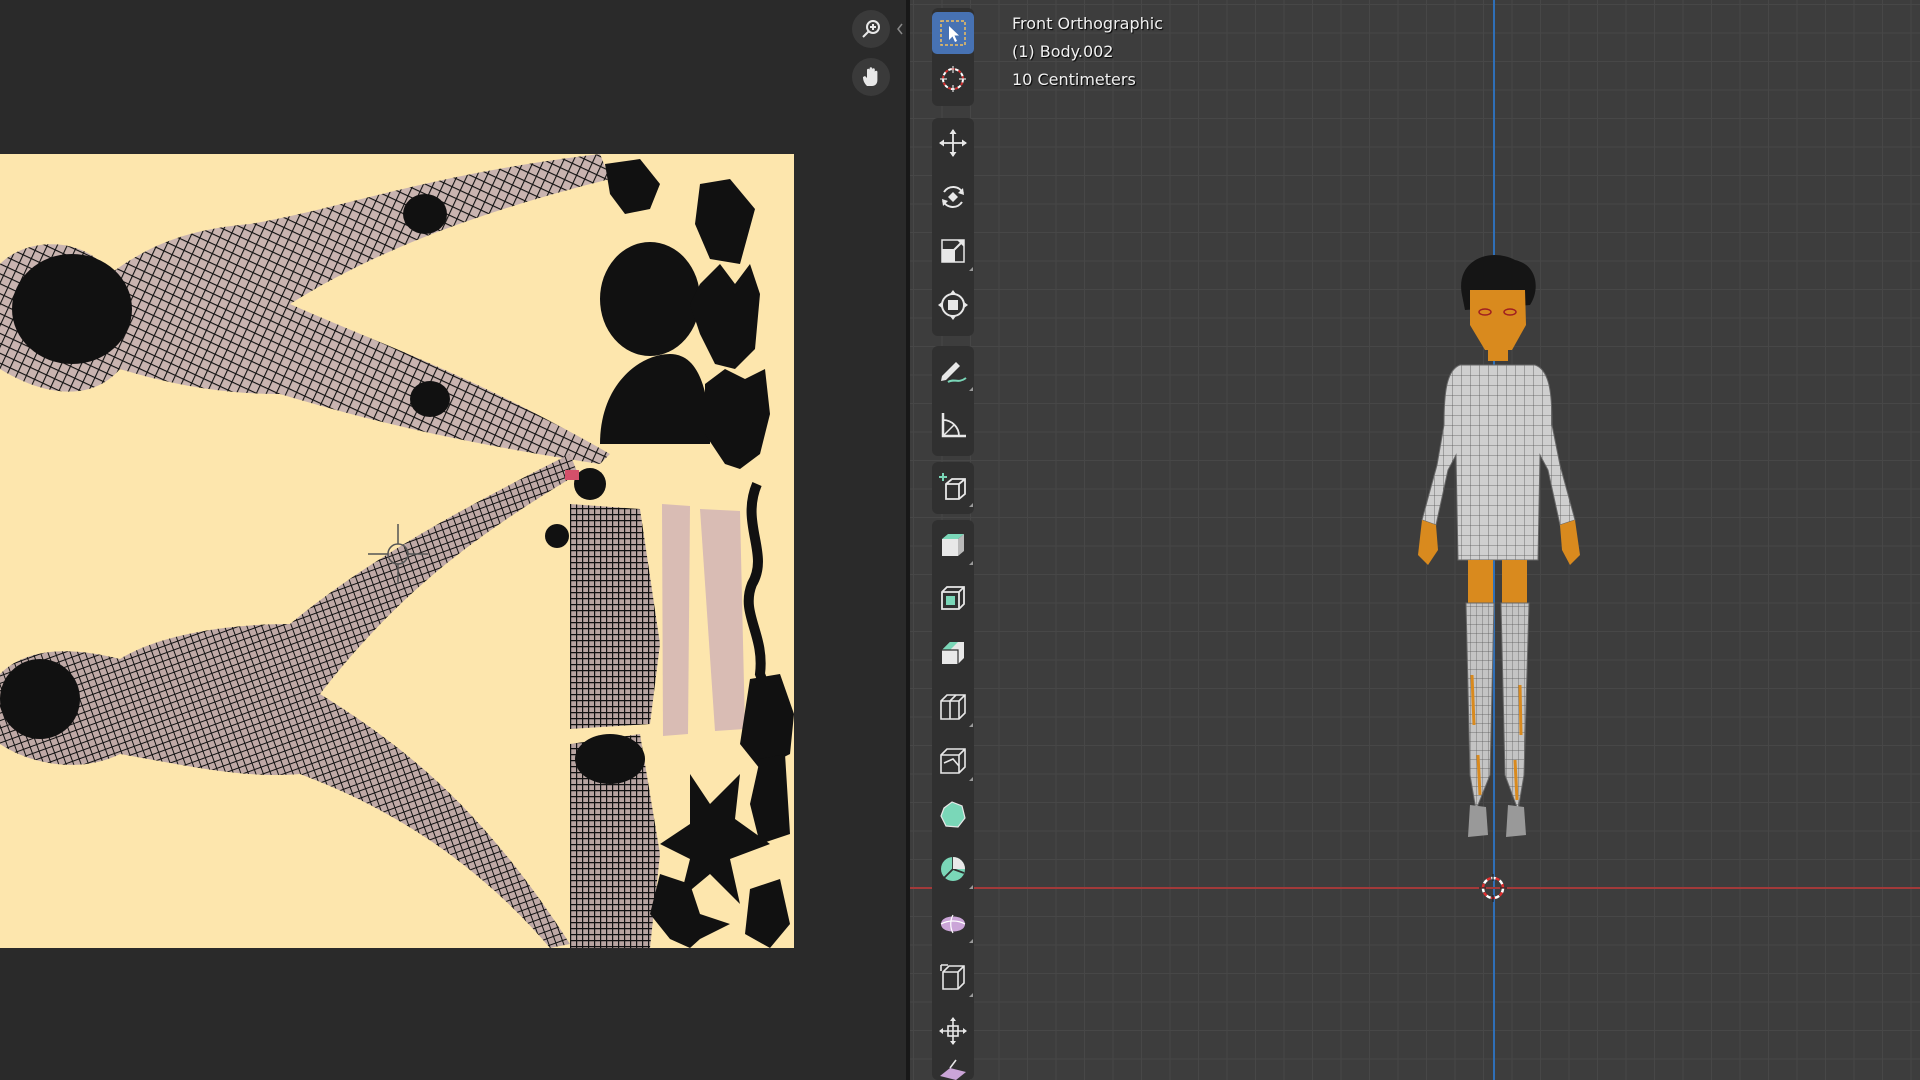  I want to click on transform-icon, so click(953, 305).